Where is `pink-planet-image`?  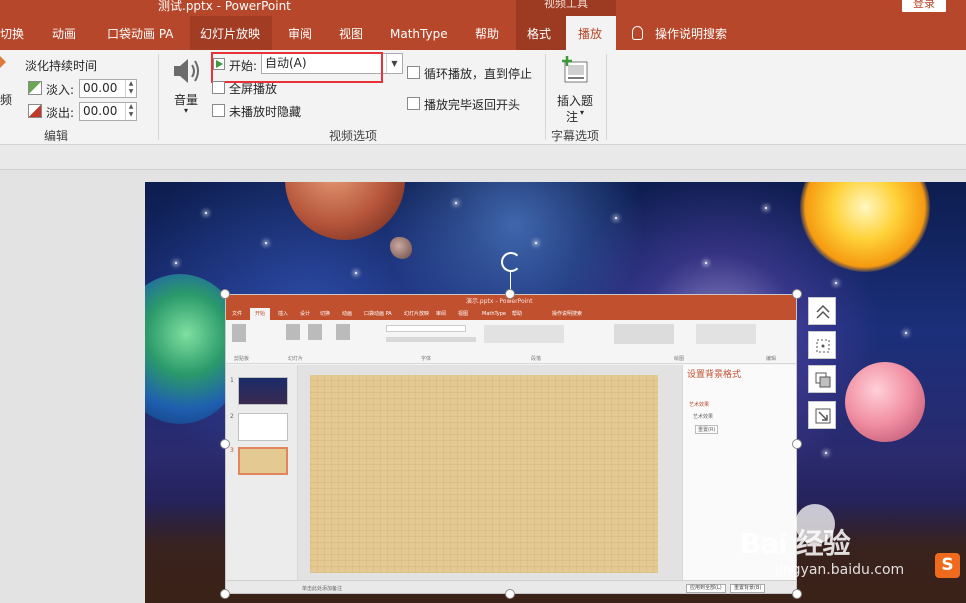
pink-planet-image is located at coordinates (885, 402).